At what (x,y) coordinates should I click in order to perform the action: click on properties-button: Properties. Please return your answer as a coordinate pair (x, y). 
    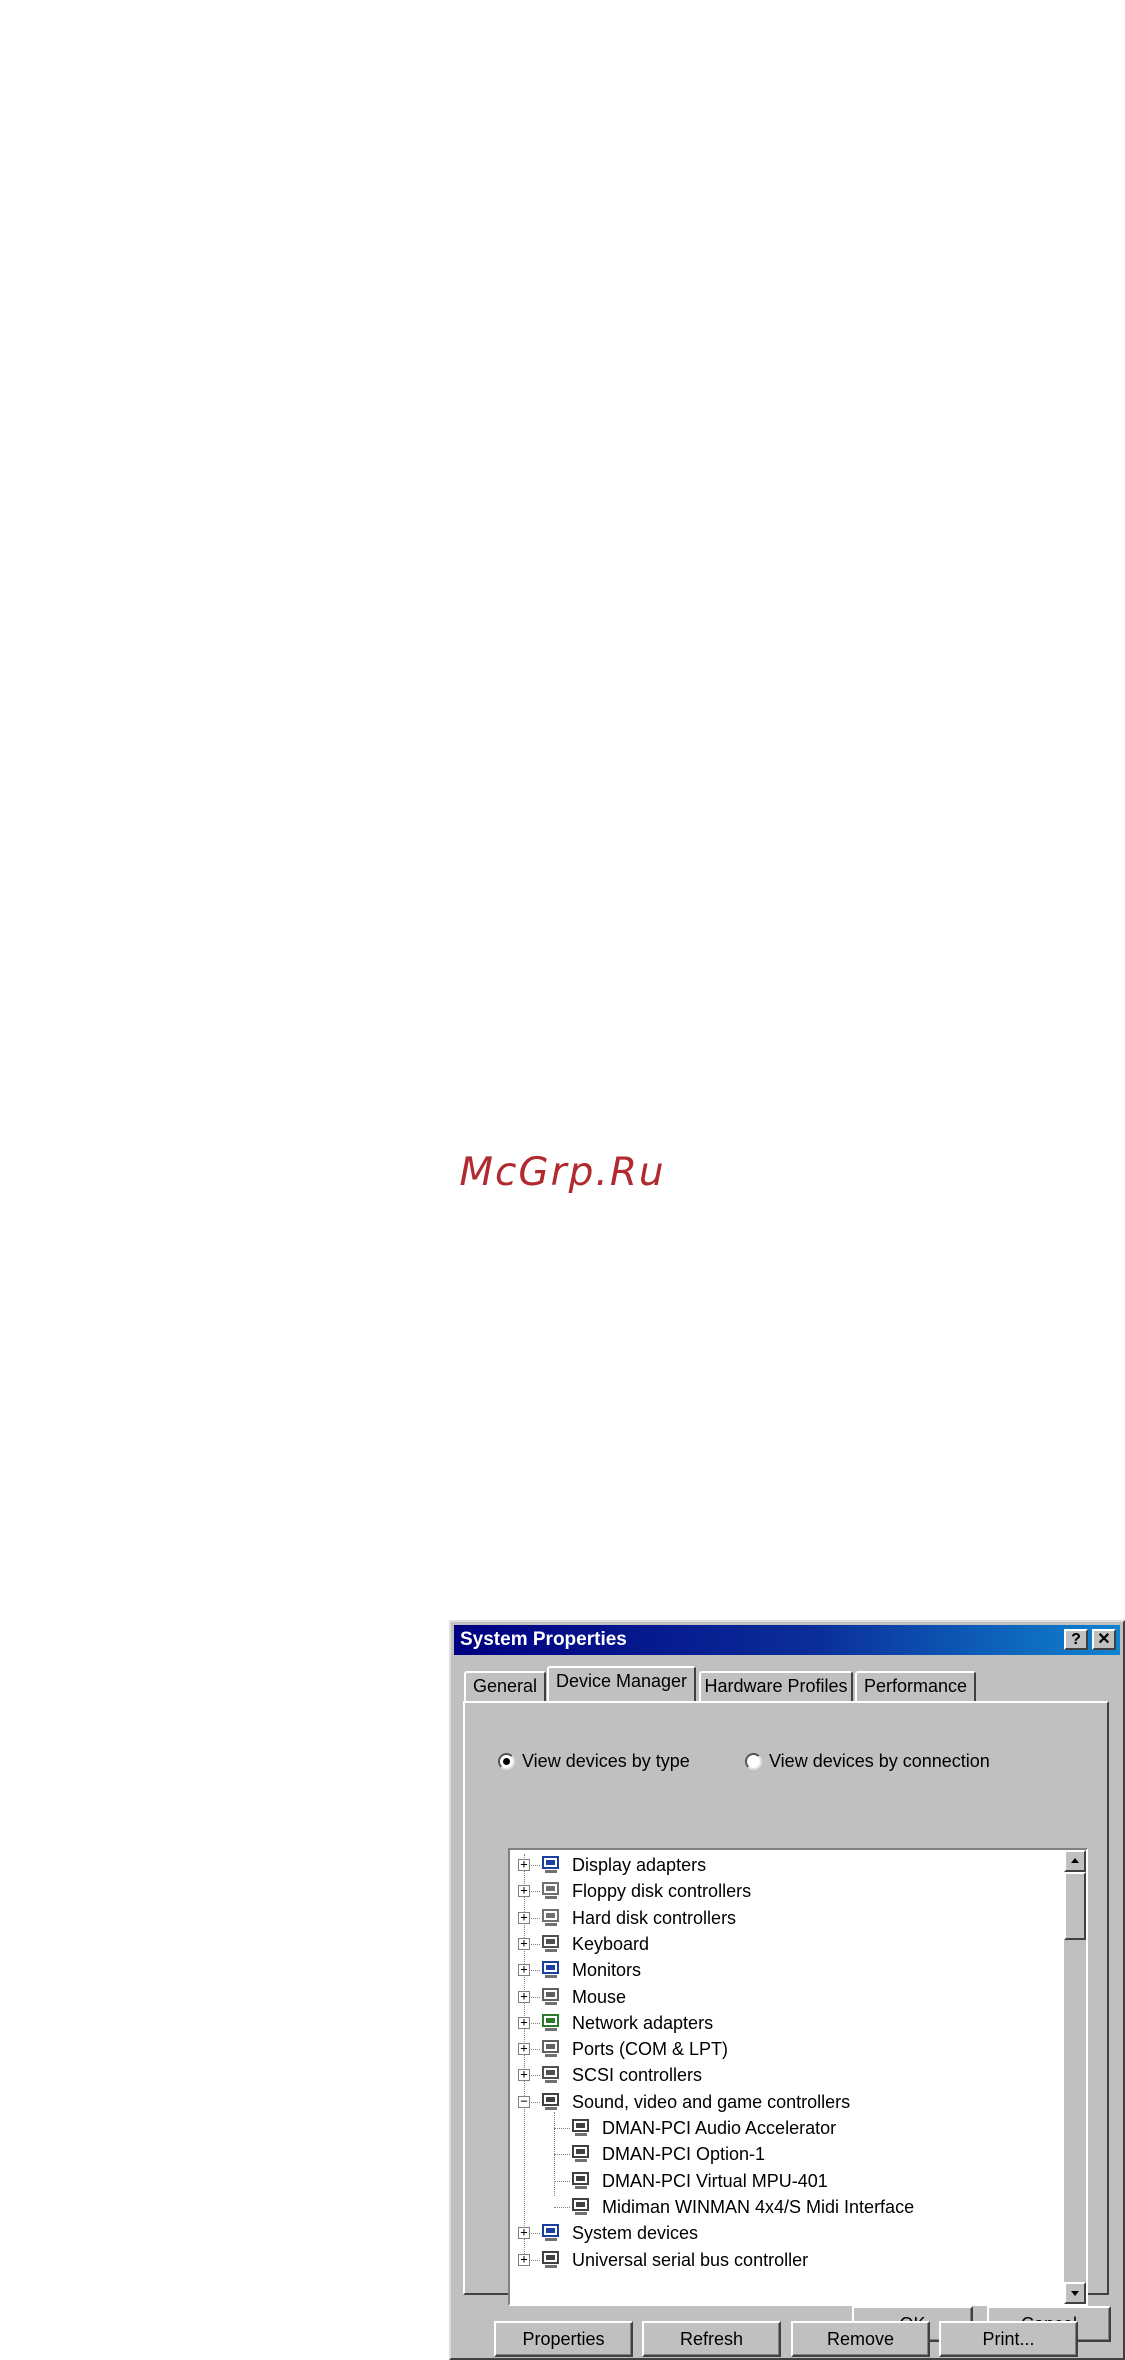
    Looking at the image, I should click on (563, 2339).